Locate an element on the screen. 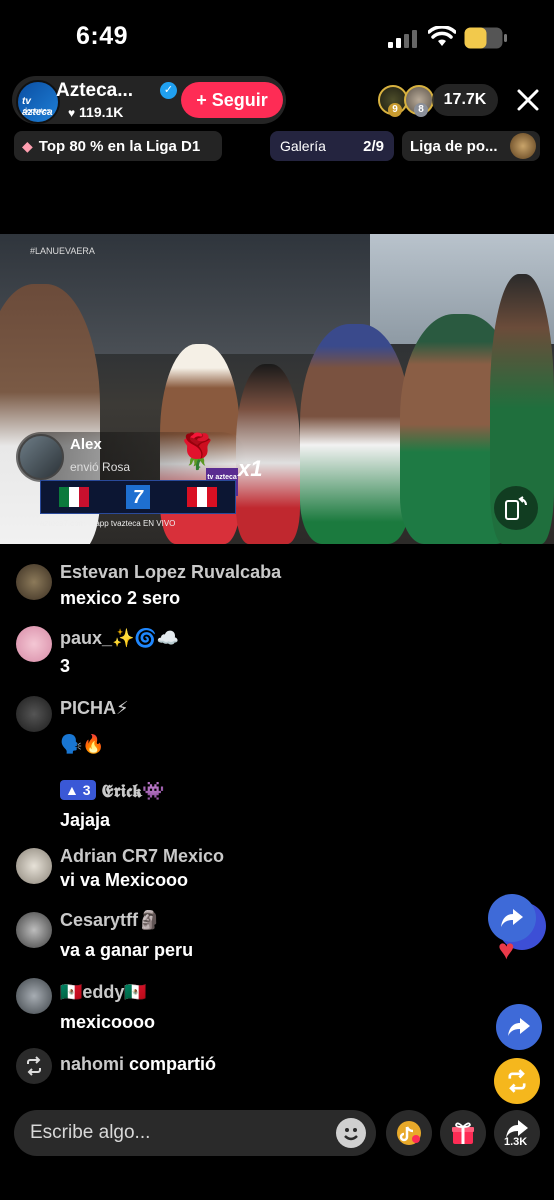 The width and height of the screenshot is (554, 1200). rotate-icon is located at coordinates (516, 508).